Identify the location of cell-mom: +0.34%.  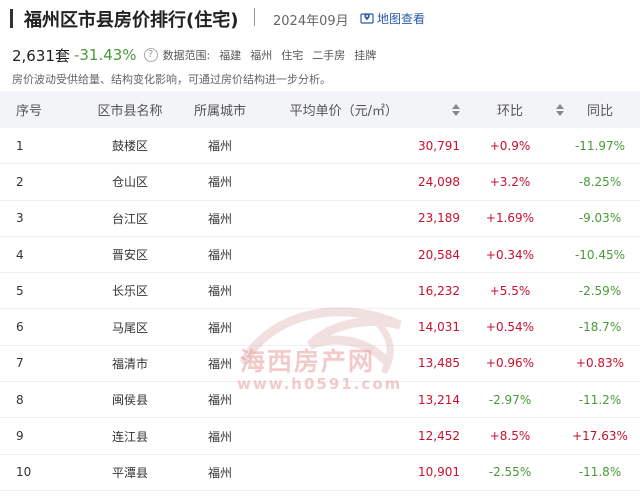
(510, 254).